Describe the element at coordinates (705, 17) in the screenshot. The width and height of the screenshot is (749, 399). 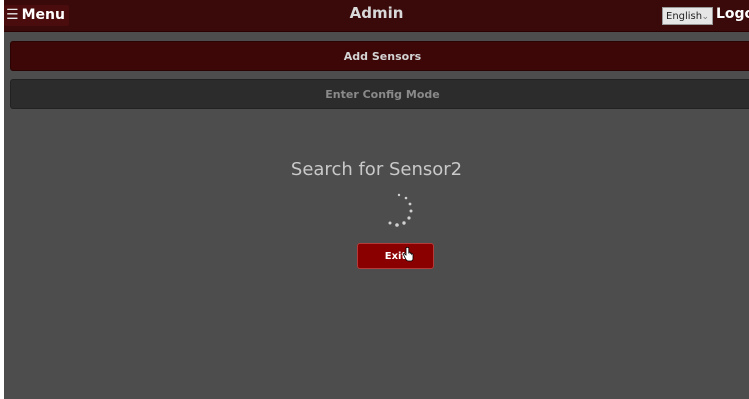
I see `chevron-down-icon: ⌄` at that location.